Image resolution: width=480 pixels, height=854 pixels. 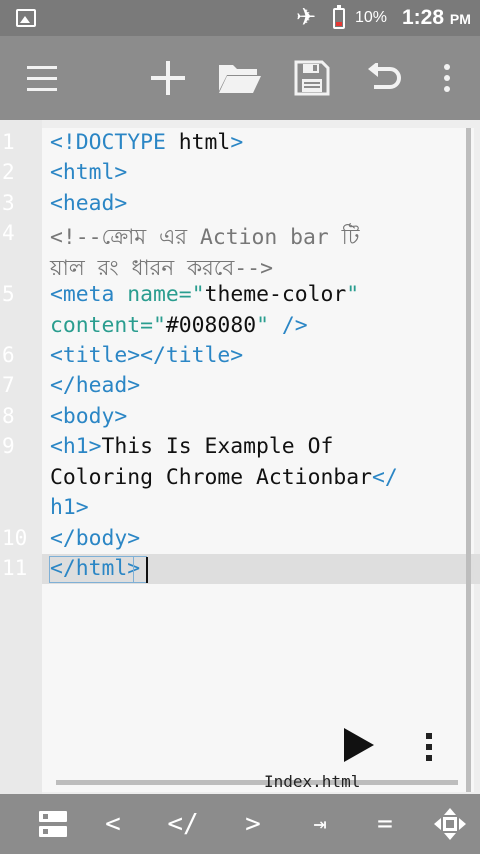 I want to click on code-line-10: </body>, so click(x=95, y=538).